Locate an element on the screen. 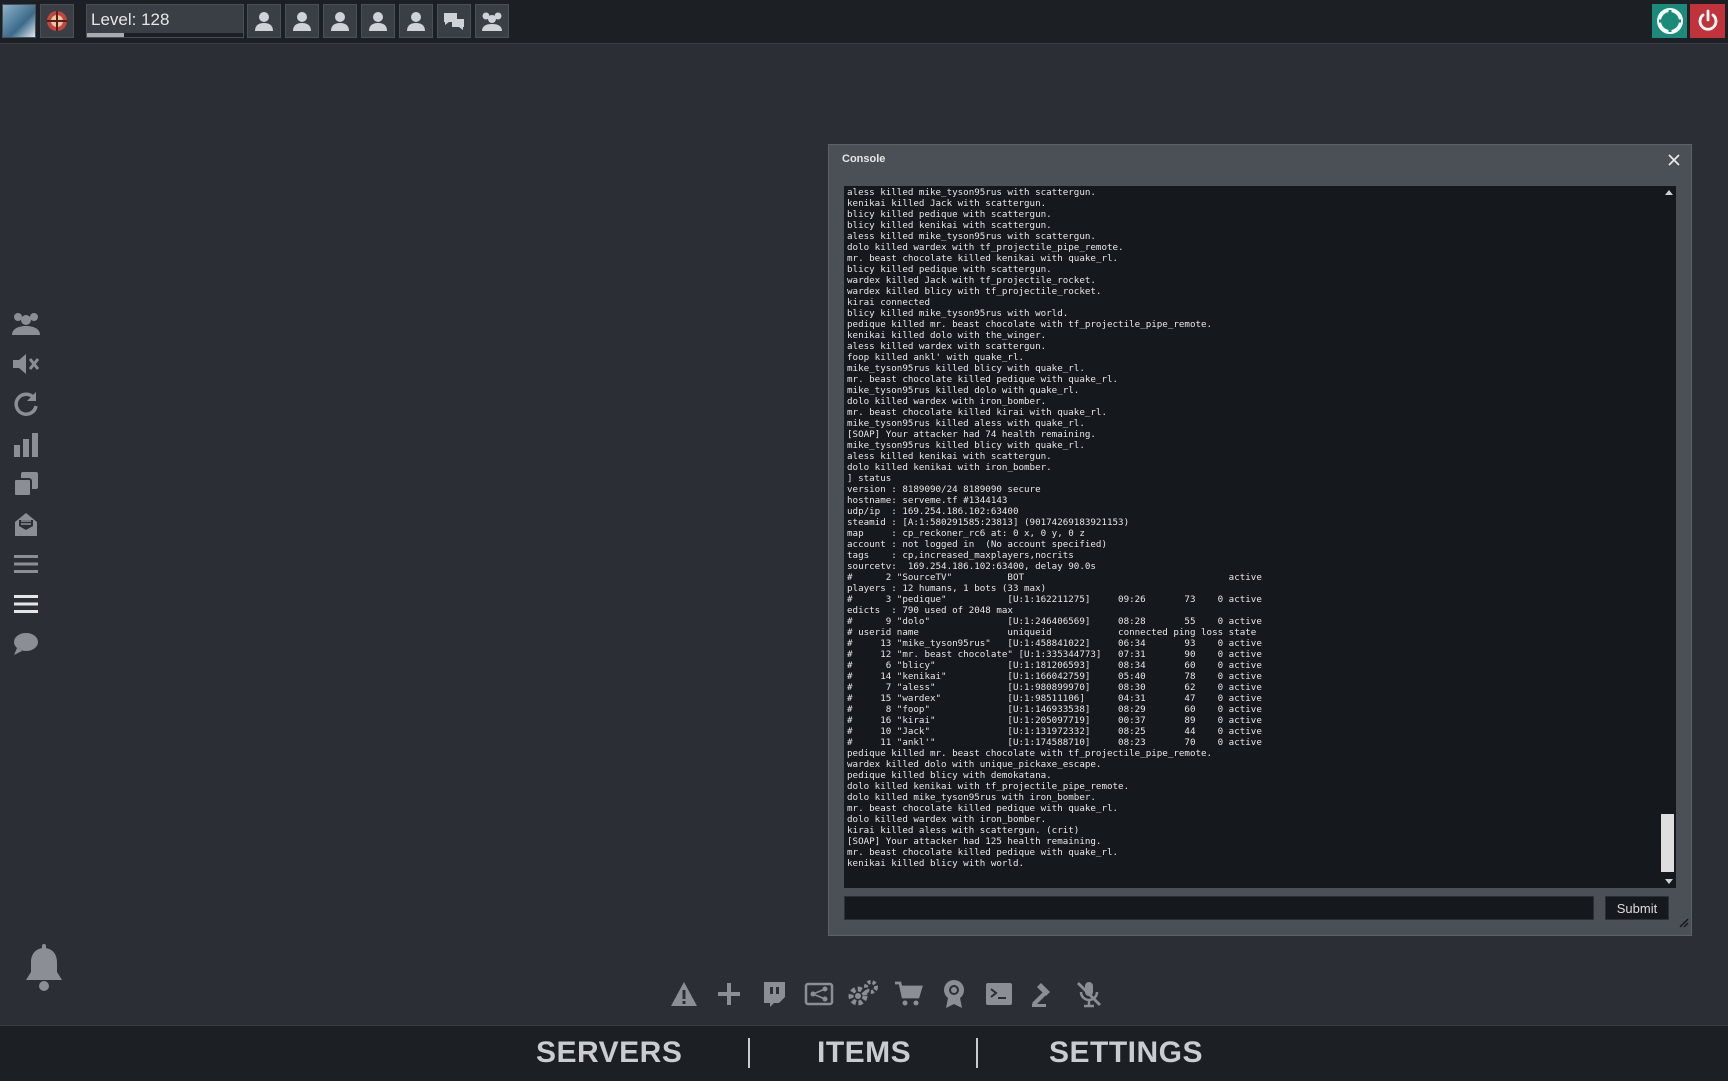 The height and width of the screenshot is (1081, 1728). console-line: kenikai killed dolo with the_winger. is located at coordinates (947, 335).